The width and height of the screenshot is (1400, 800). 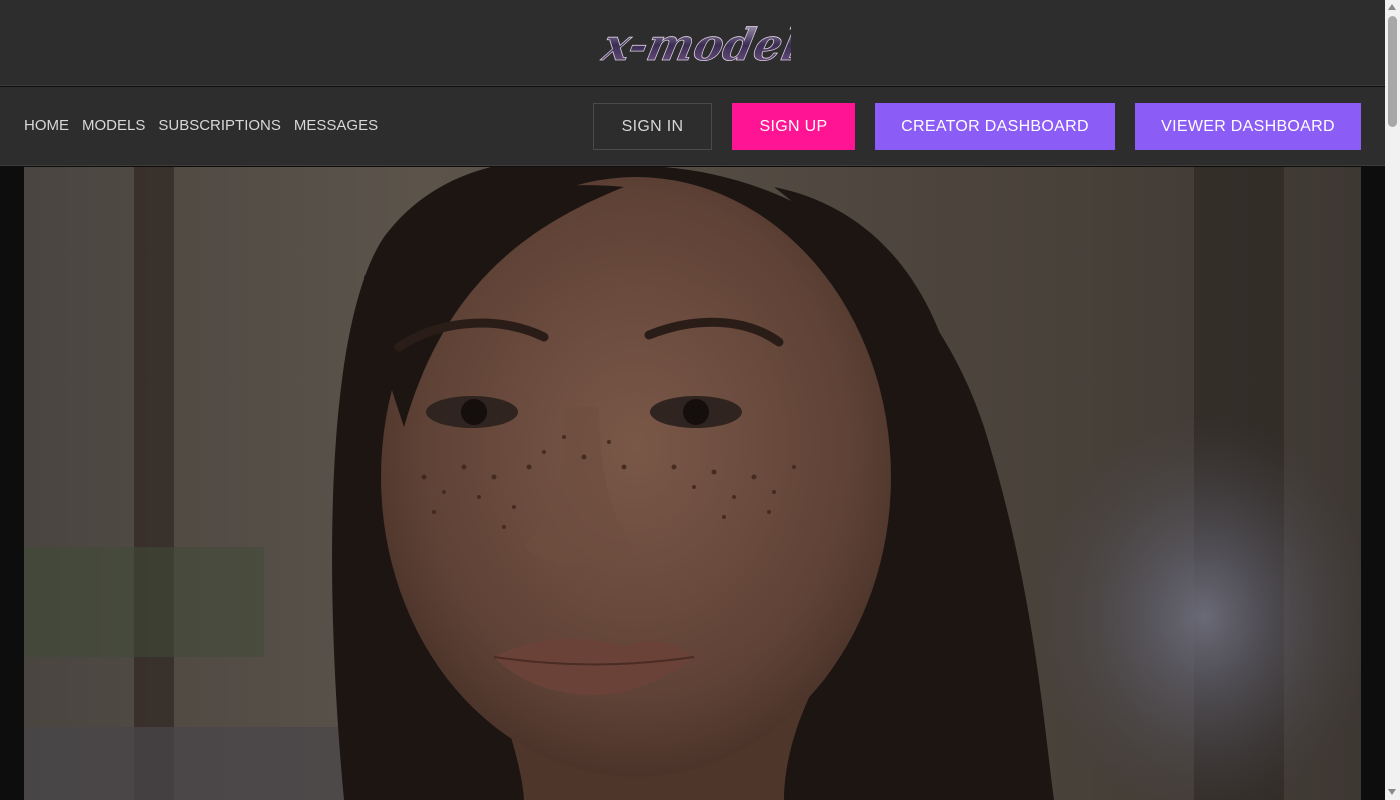 I want to click on logo-bar: x-models, so click(x=692, y=43).